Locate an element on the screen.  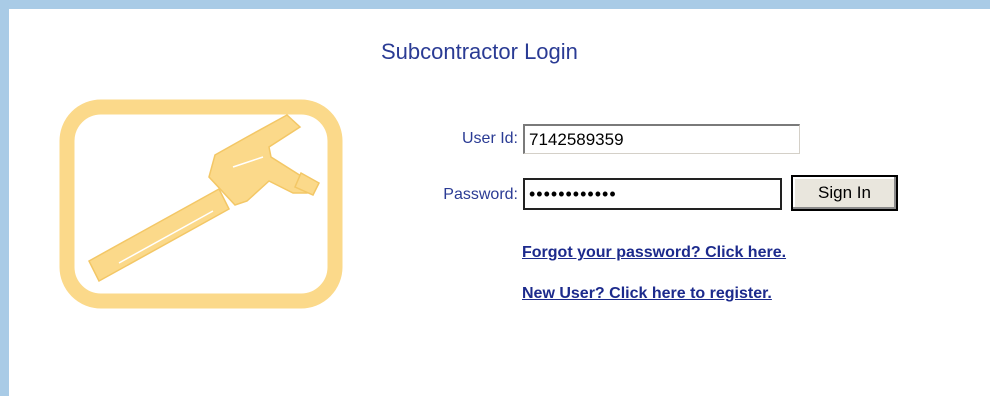
password-input is located at coordinates (652, 194).